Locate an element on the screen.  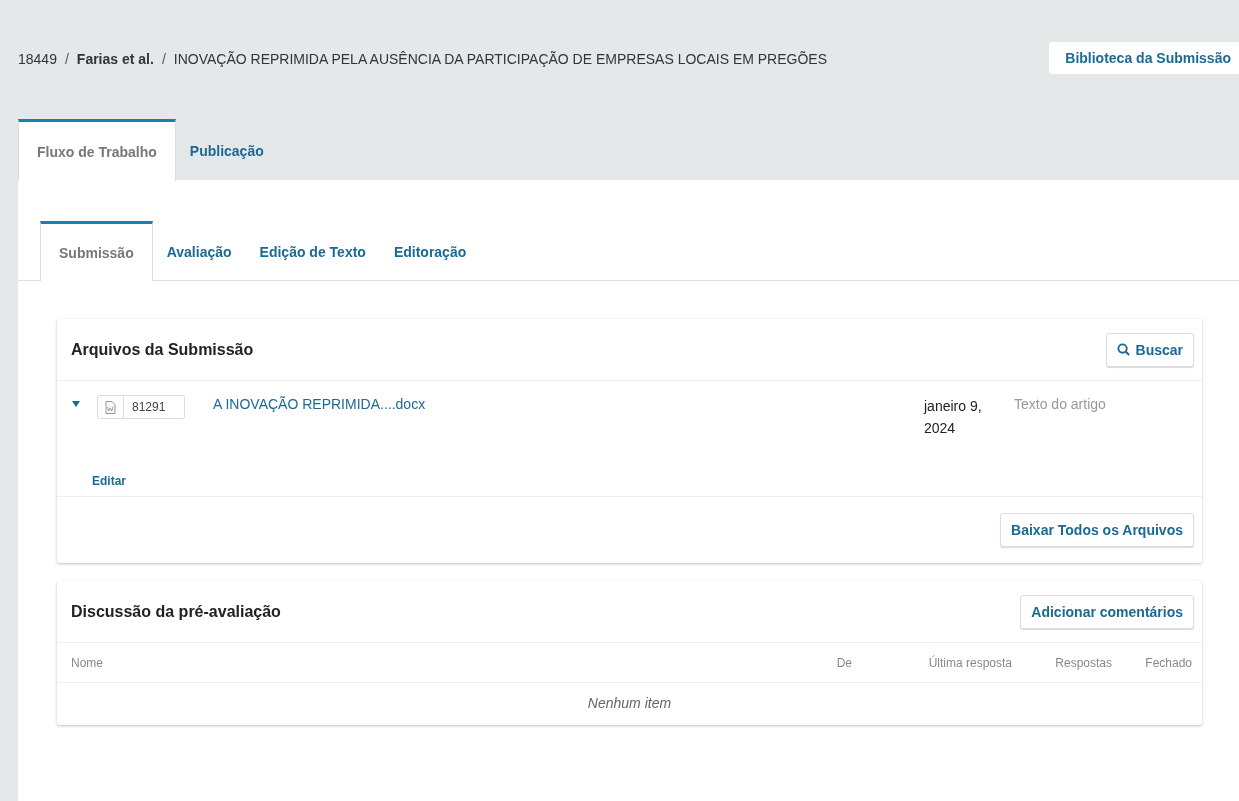
main-tab: Fluxo de Trabalho is located at coordinates (97, 150).